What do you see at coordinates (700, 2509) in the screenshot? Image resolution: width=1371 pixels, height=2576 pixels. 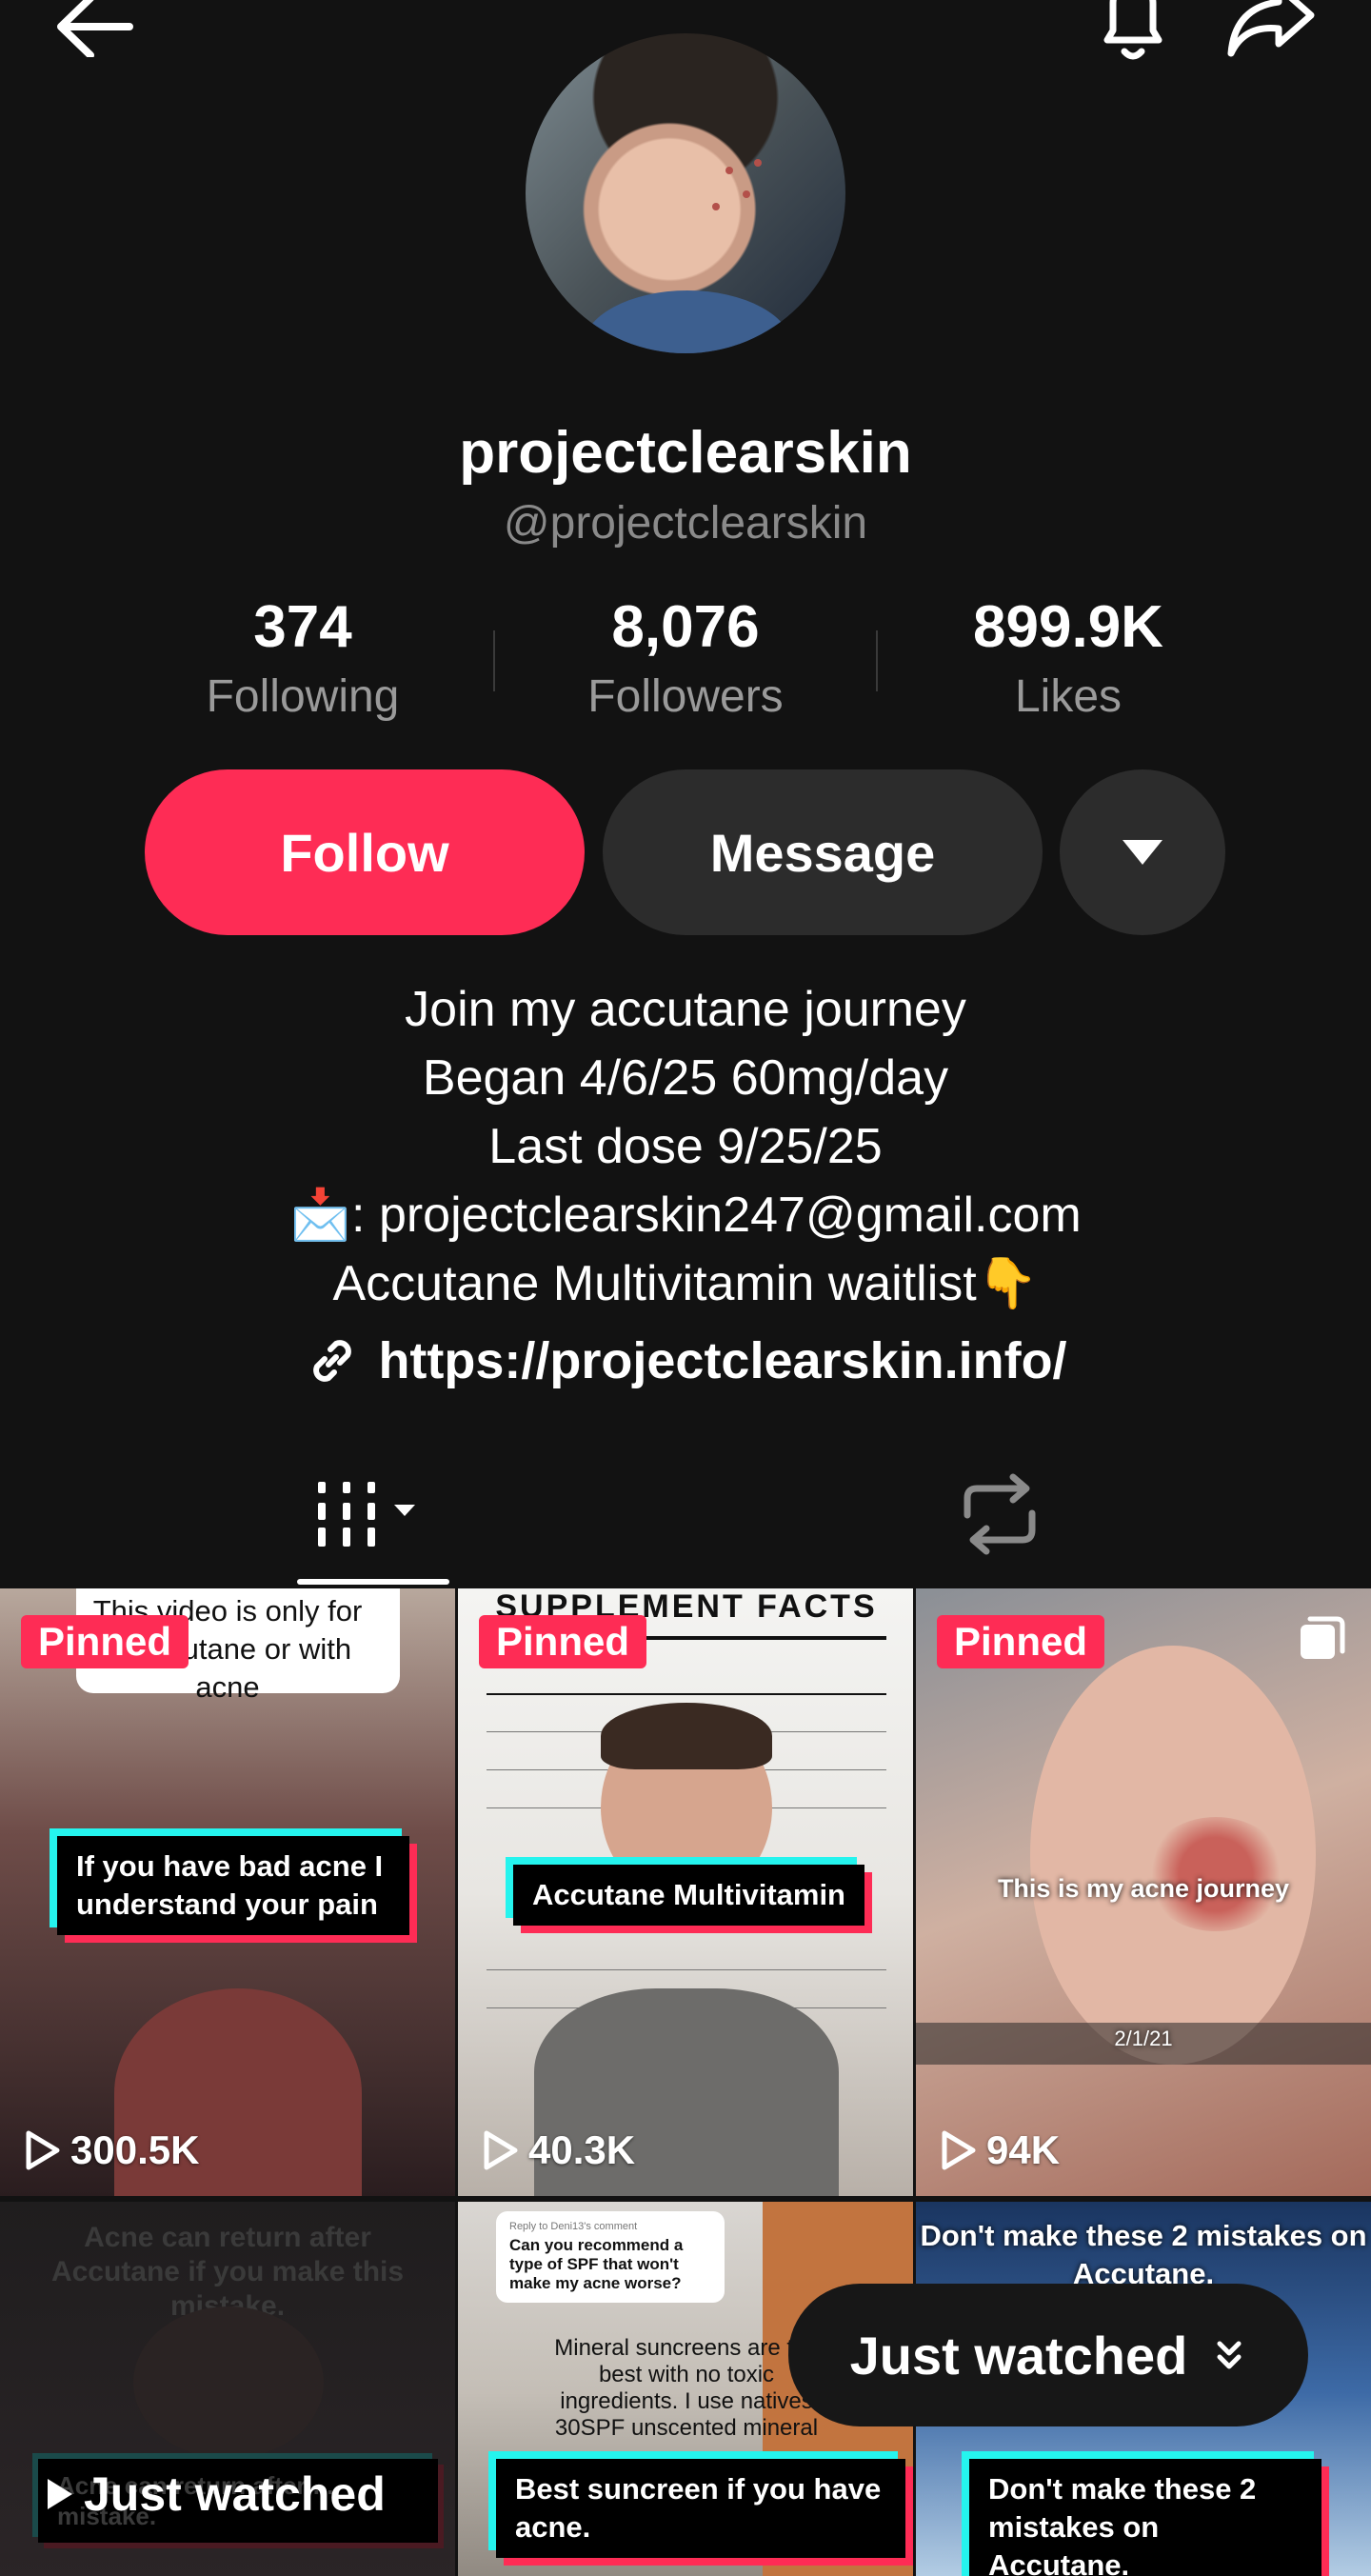 I see `video-caption: Best suncreen if you have acne.` at bounding box center [700, 2509].